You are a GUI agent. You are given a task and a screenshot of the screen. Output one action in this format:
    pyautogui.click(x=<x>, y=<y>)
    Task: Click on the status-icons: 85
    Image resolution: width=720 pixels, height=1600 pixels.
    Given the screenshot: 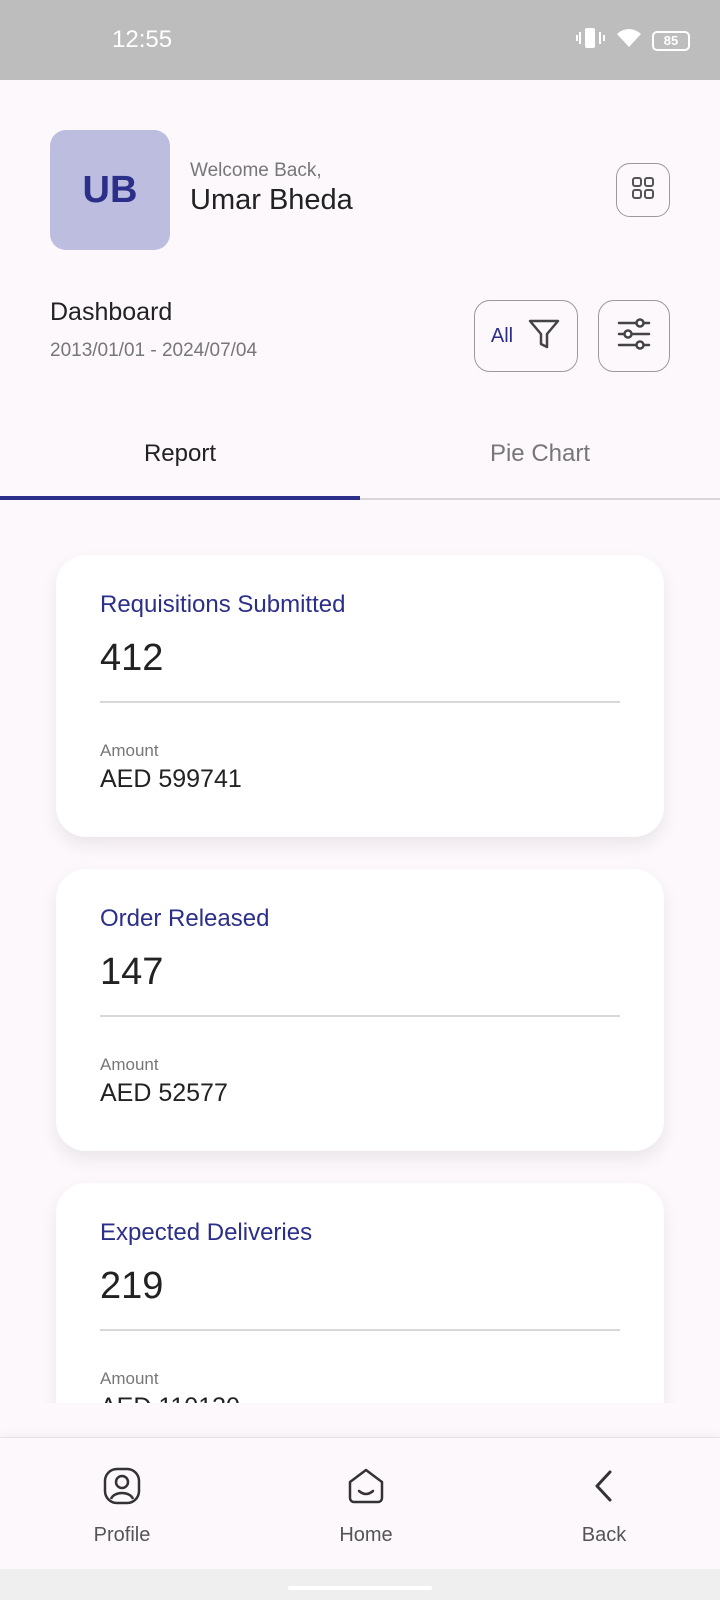 What is the action you would take?
    pyautogui.click(x=633, y=40)
    